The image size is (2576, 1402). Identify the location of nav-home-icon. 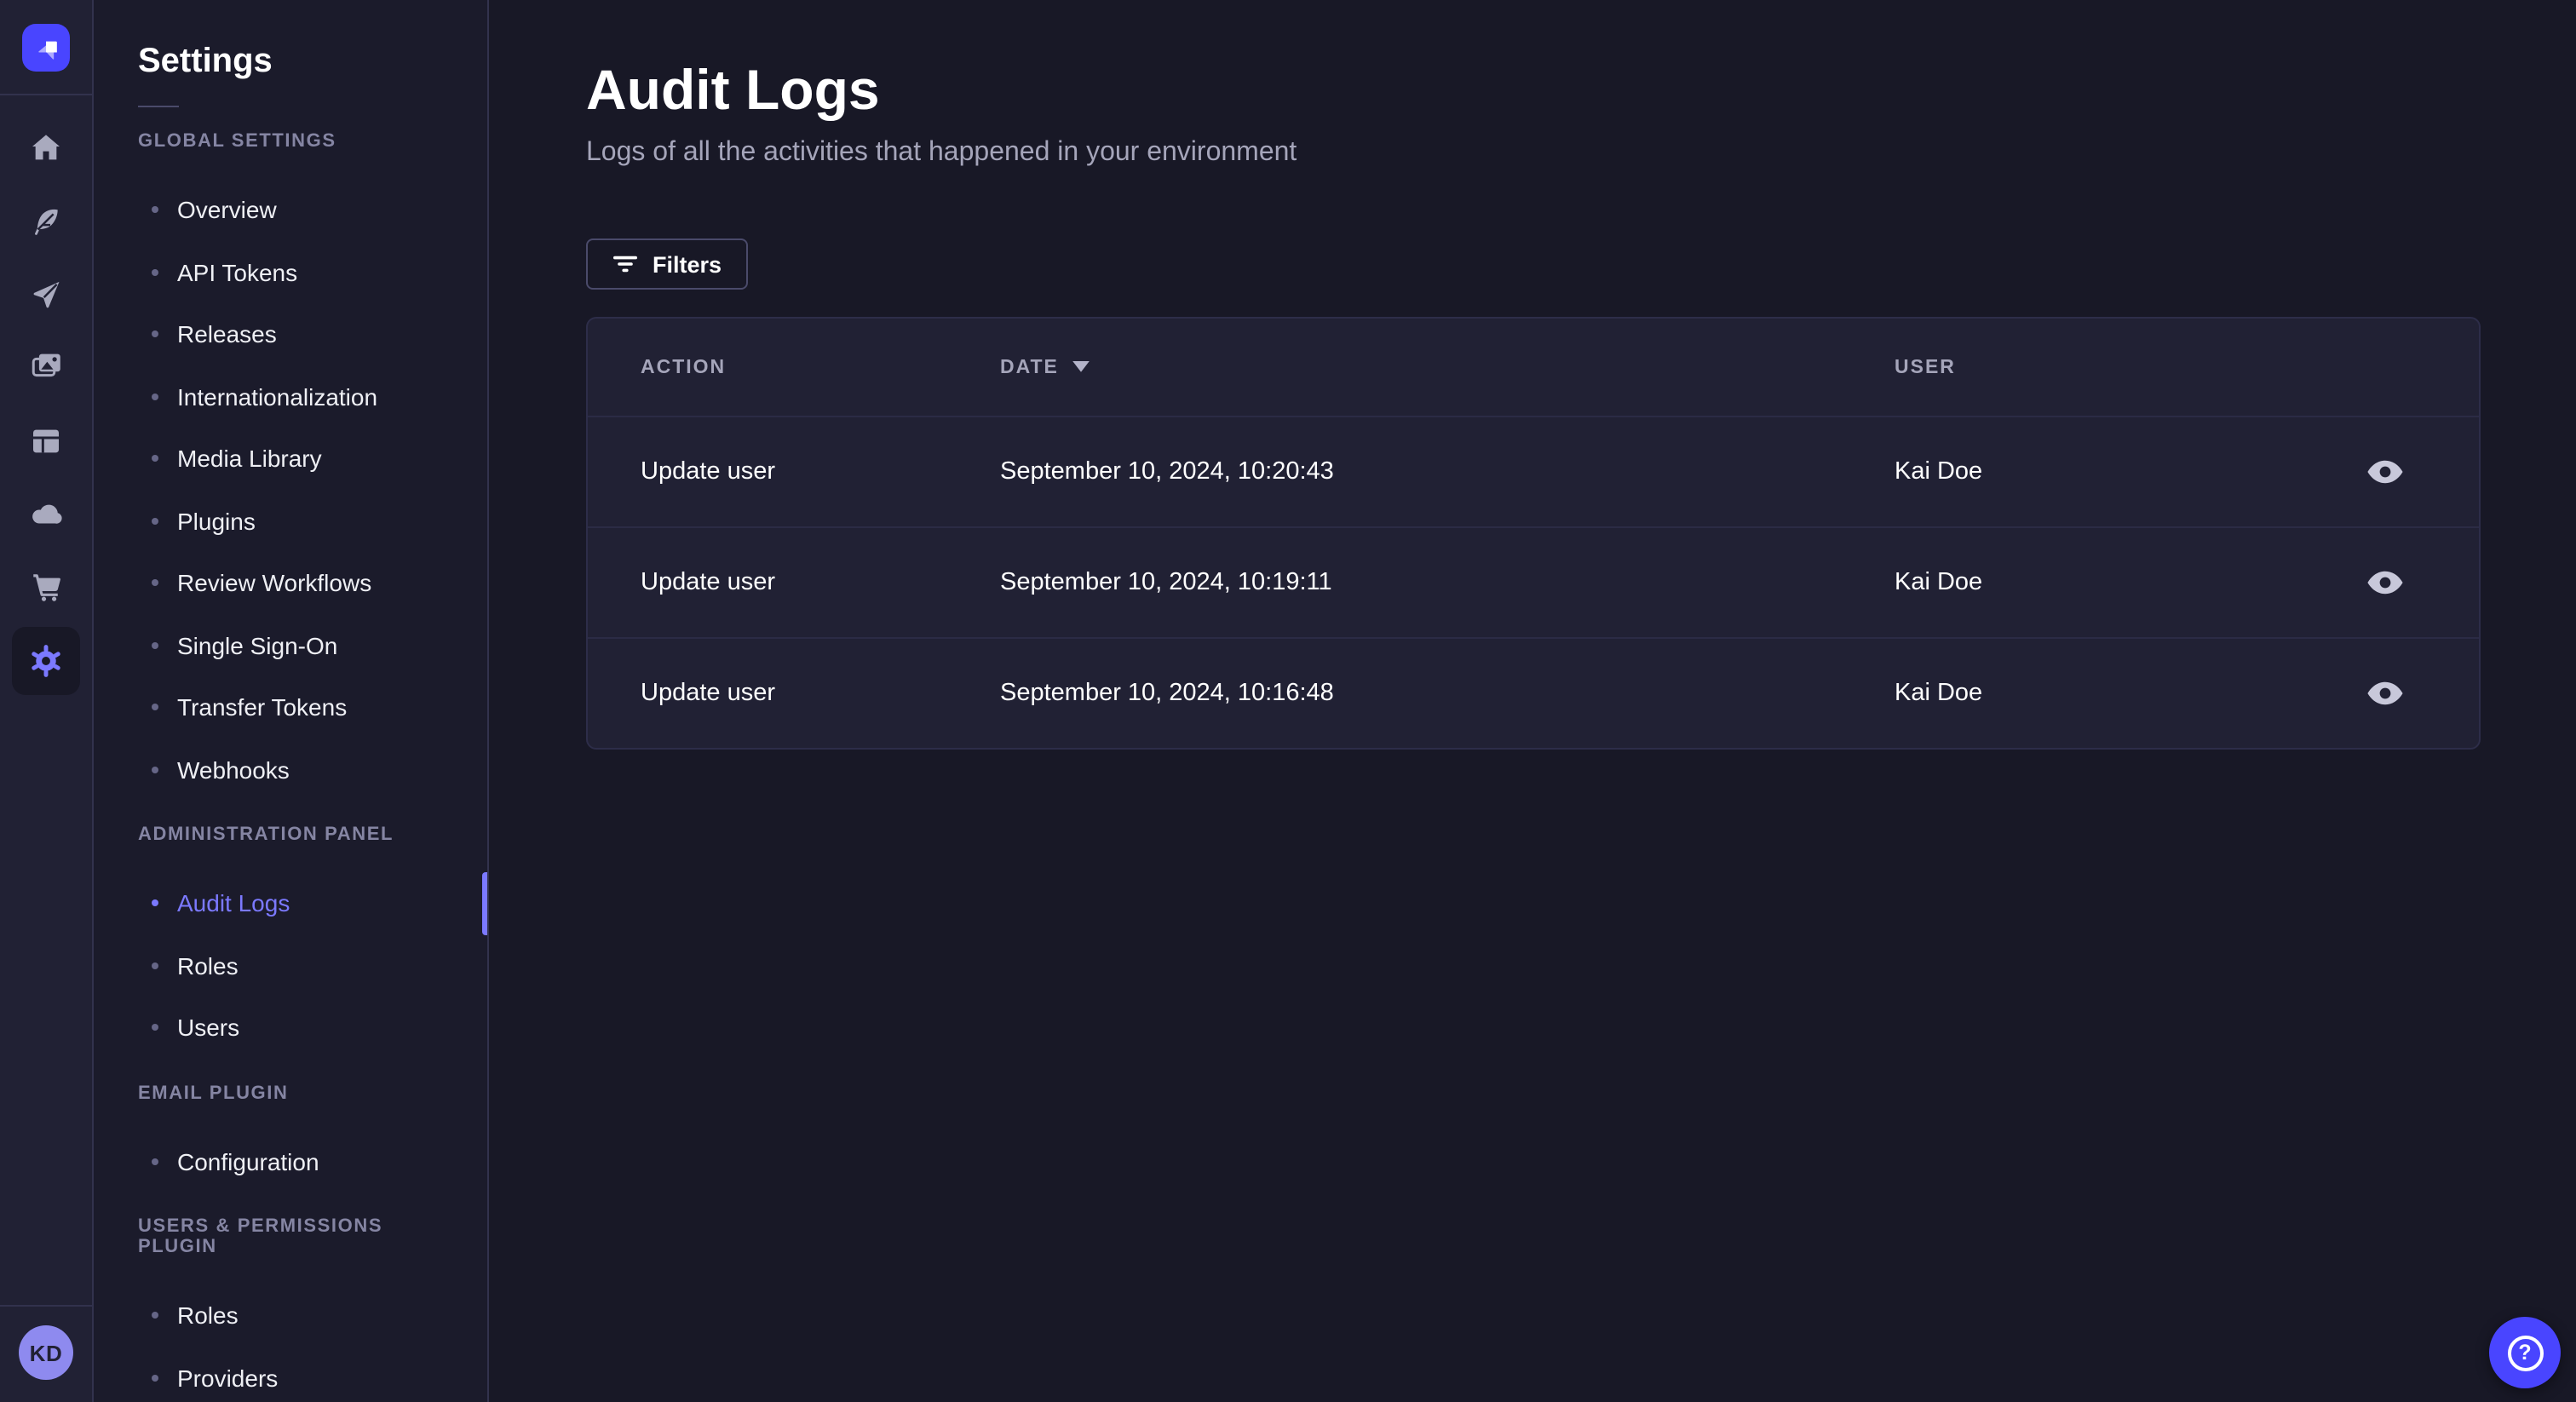
(46, 147).